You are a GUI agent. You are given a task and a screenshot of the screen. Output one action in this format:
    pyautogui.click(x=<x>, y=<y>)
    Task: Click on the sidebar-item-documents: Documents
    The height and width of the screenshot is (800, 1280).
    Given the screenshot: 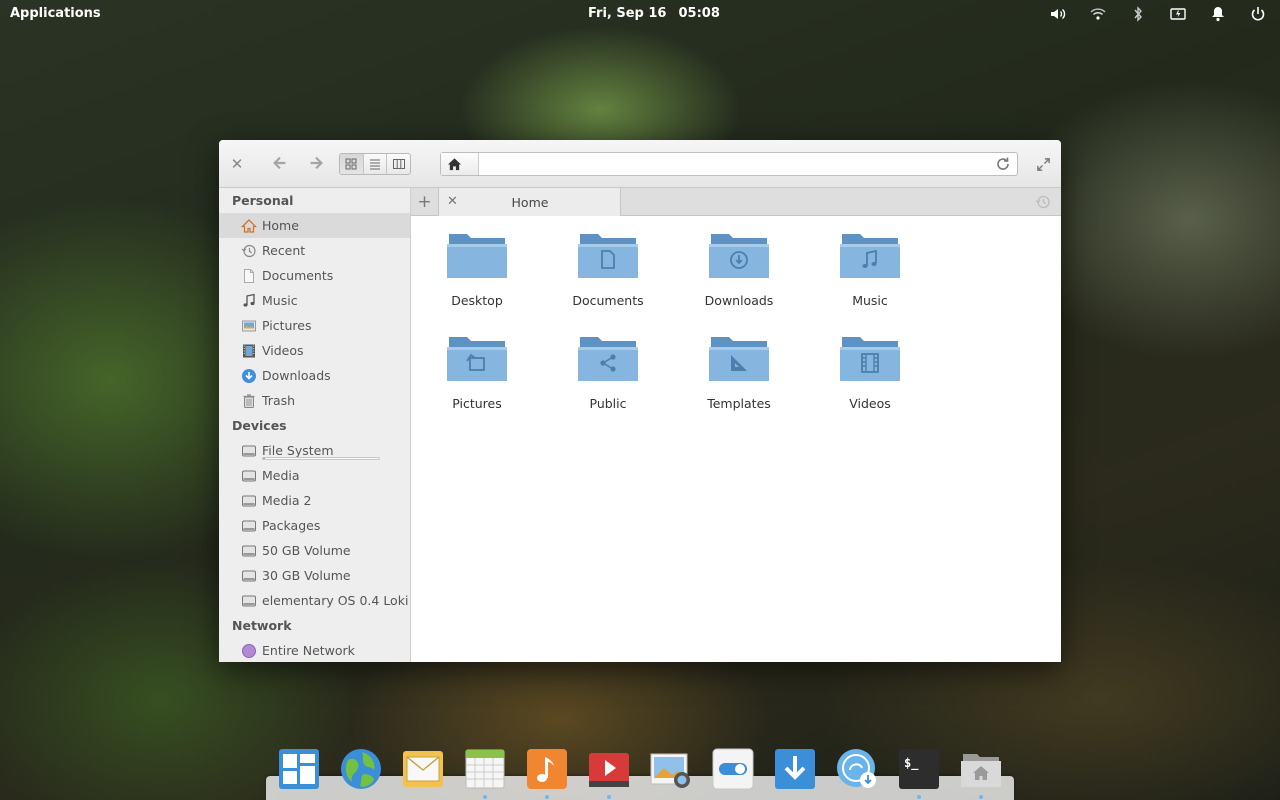 What is the action you would take?
    pyautogui.click(x=314, y=275)
    